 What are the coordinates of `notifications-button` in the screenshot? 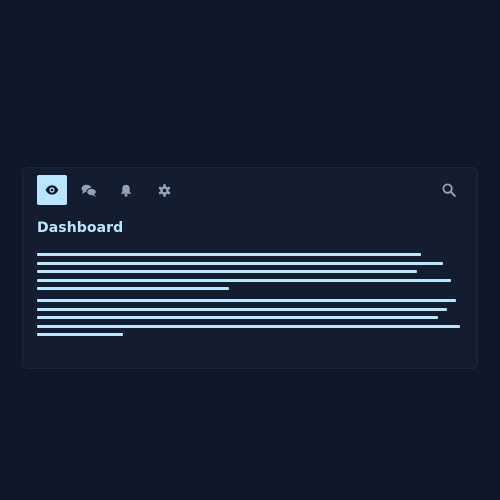 It's located at (126, 190).